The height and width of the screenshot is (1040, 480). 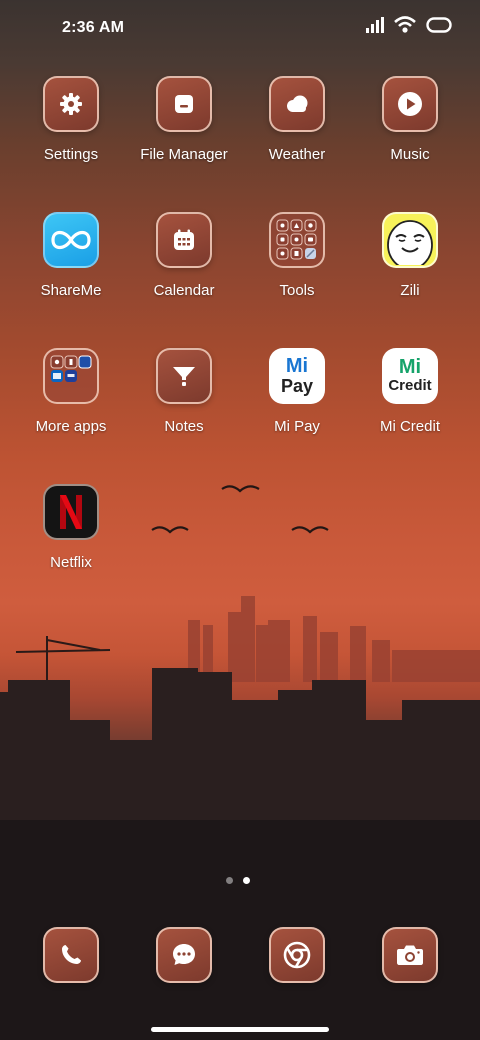 What do you see at coordinates (297, 104) in the screenshot?
I see `cloud-icon` at bounding box center [297, 104].